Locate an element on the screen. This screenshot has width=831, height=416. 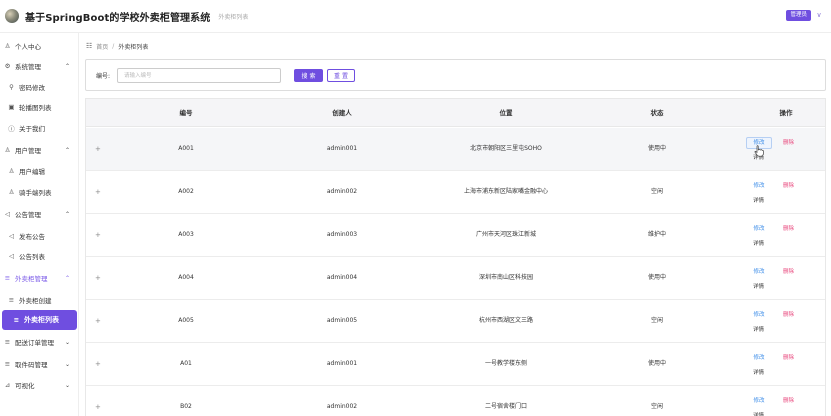
column-header-location: 位置 is located at coordinates (506, 113).